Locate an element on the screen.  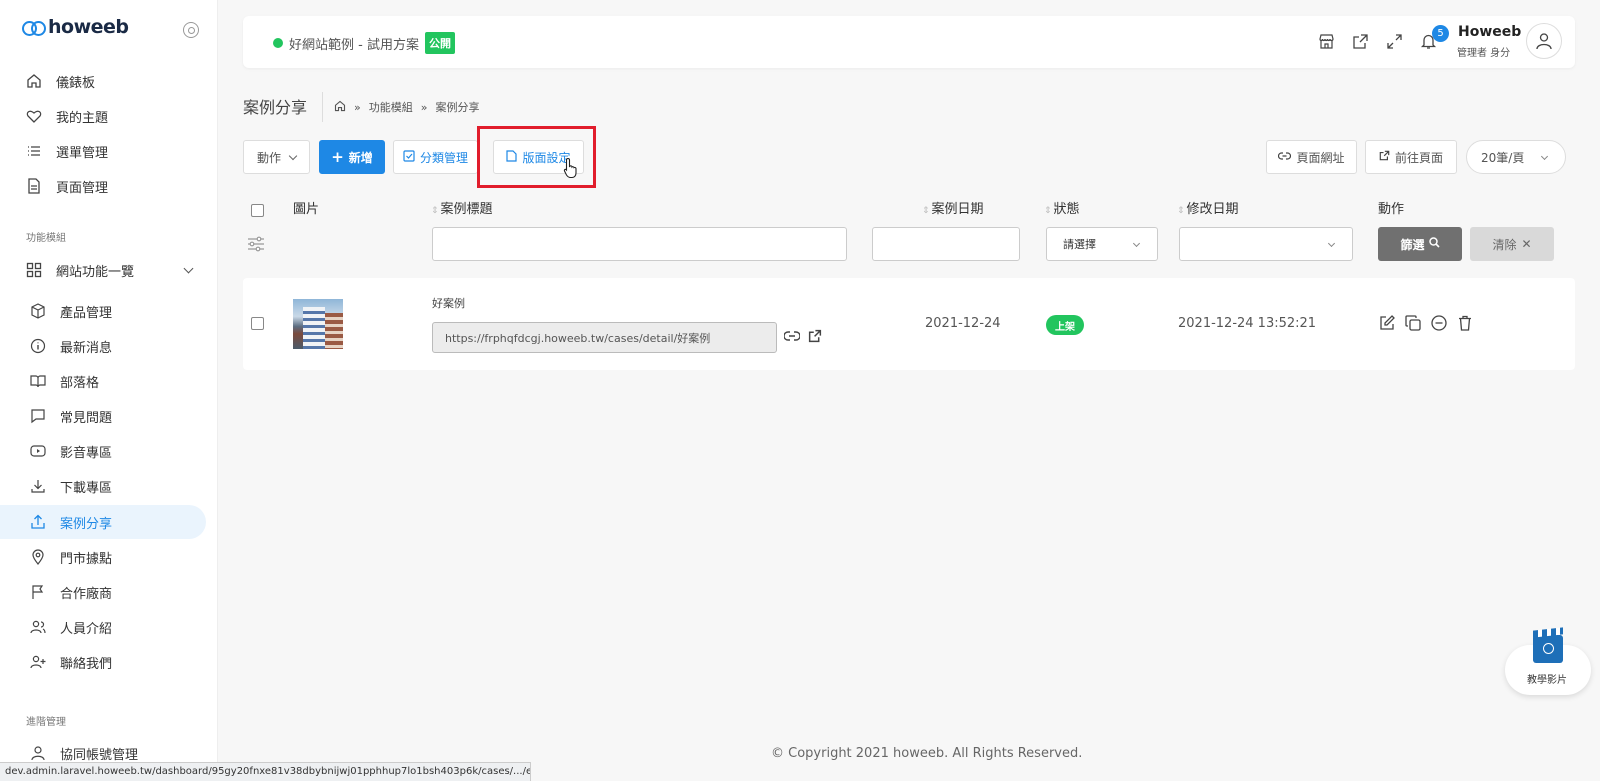
status-badge: 上架 is located at coordinates (1065, 325).